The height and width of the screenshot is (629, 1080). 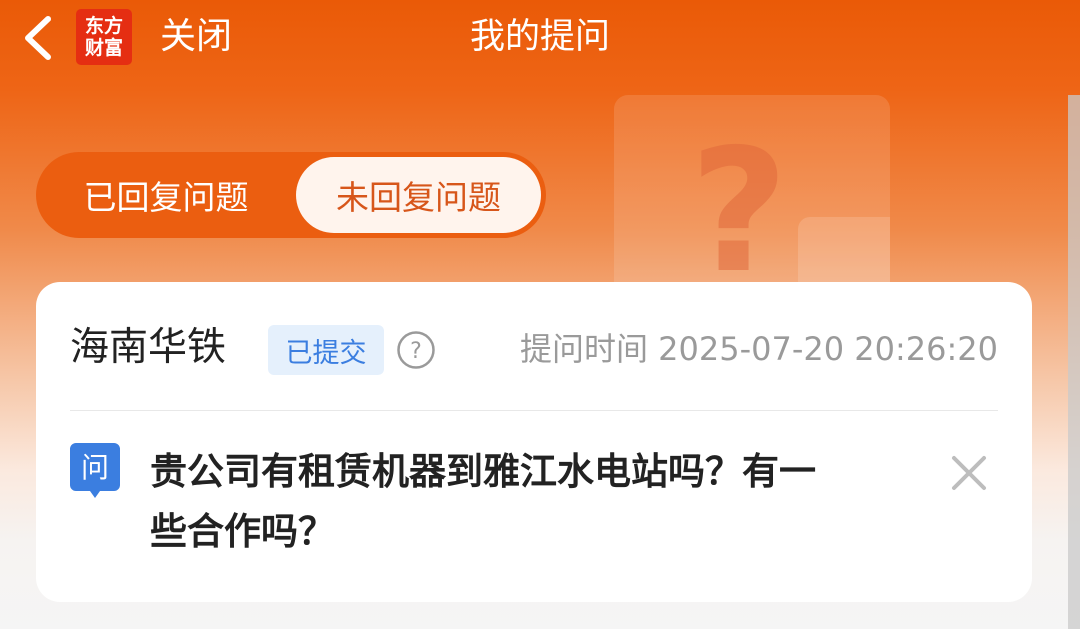 I want to click on tab-switcher: 已回复问题 未回复问题, so click(x=291, y=195).